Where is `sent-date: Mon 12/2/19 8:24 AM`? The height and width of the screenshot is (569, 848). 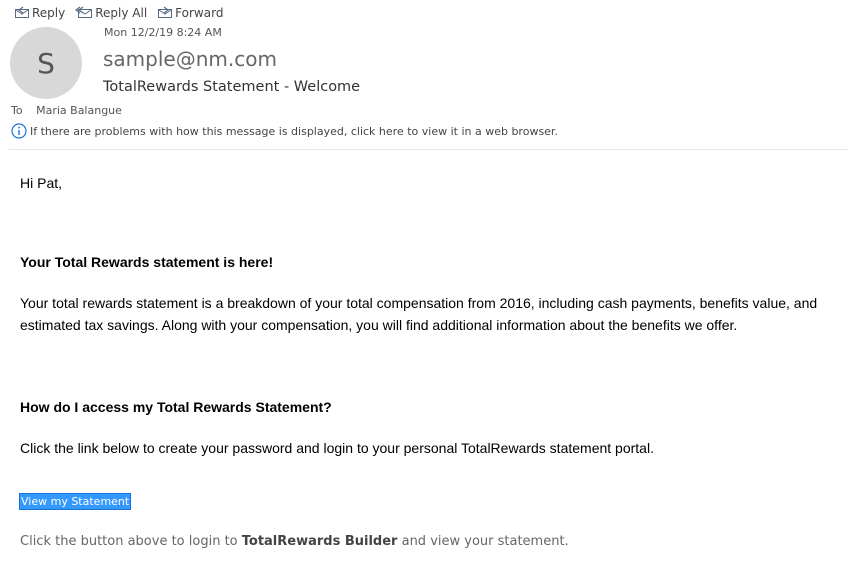 sent-date: Mon 12/2/19 8:24 AM is located at coordinates (163, 32).